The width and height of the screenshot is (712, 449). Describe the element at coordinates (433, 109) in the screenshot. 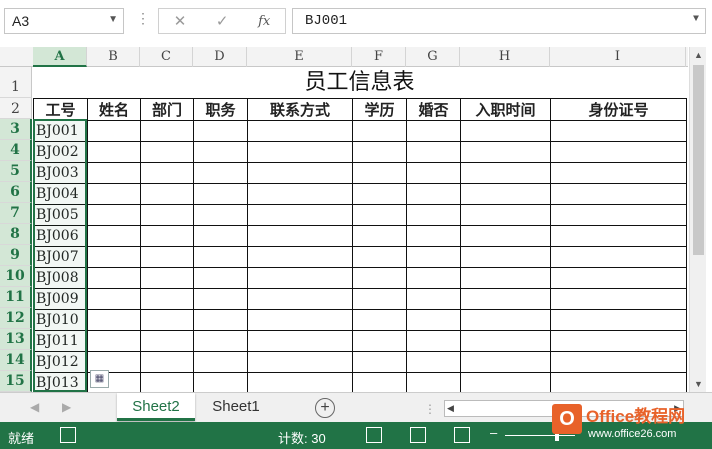

I see `header-cell: 婚否` at that location.